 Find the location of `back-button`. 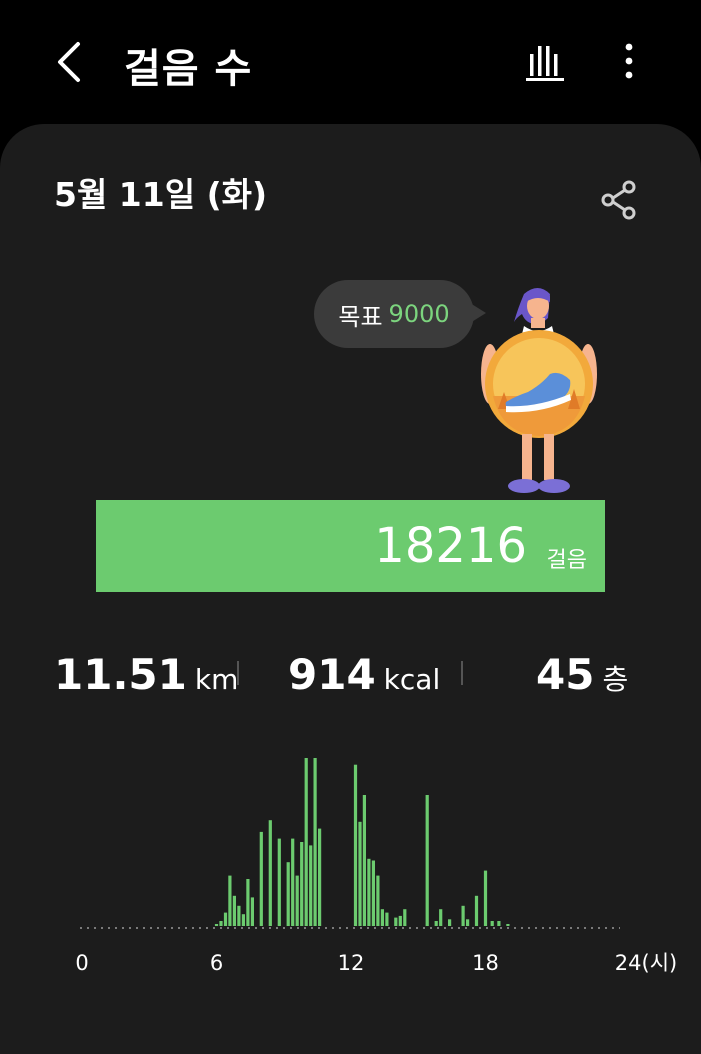

back-button is located at coordinates (70, 62).